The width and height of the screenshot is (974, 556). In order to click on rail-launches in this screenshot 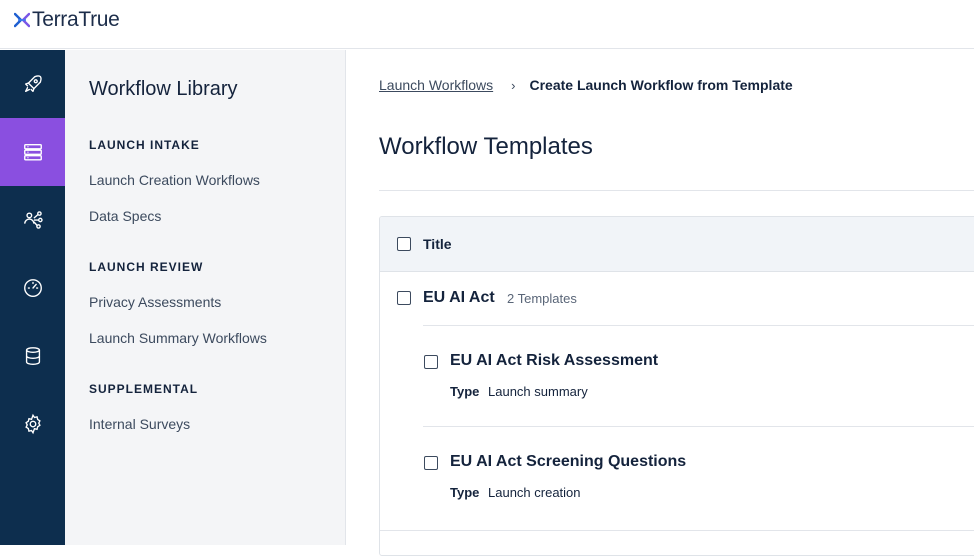, I will do `click(32, 84)`.